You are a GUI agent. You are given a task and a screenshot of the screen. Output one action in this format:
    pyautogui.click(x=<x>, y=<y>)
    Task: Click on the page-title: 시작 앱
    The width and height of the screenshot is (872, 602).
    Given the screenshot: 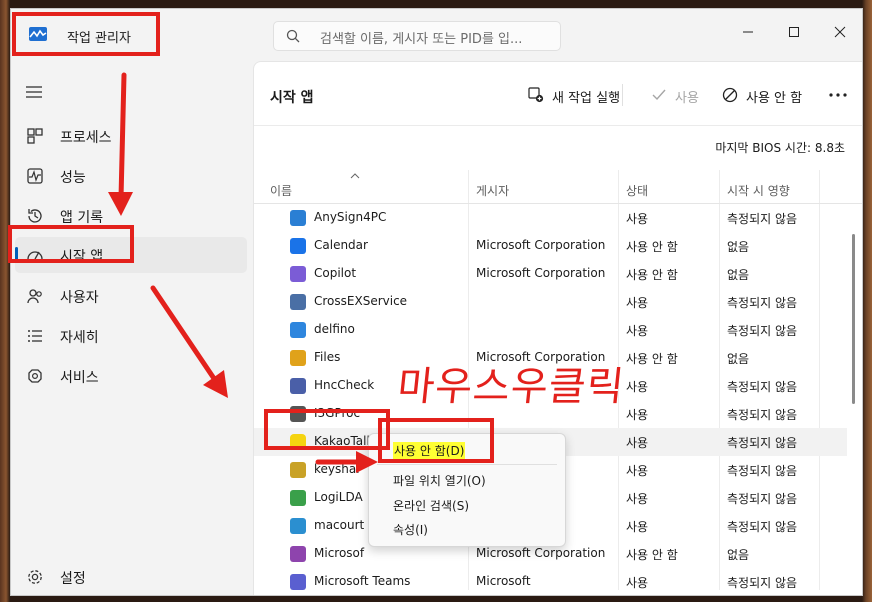 What is the action you would take?
    pyautogui.click(x=292, y=98)
    